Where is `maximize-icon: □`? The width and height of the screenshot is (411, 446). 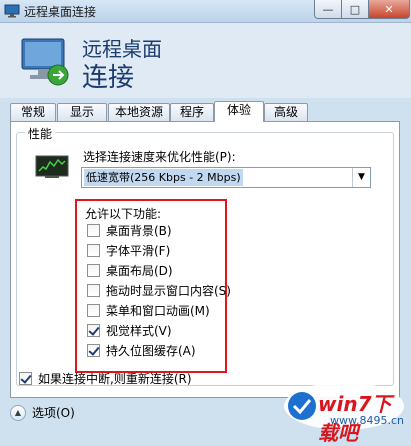
maximize-icon: □ is located at coordinates (355, 9).